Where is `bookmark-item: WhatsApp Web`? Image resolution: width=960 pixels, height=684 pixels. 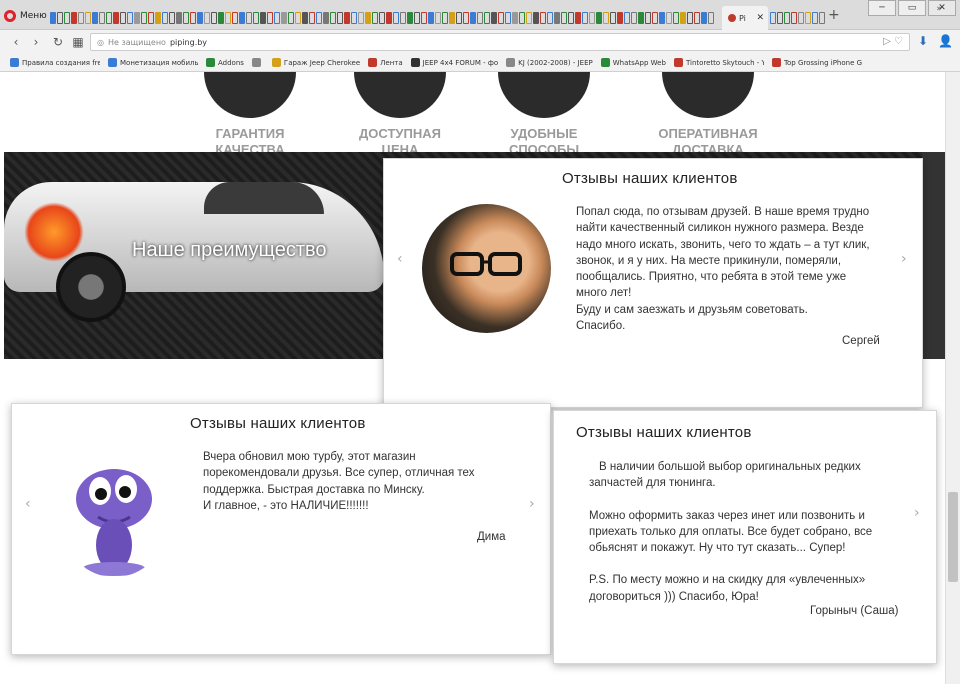
bookmark-item: WhatsApp Web is located at coordinates (633, 62).